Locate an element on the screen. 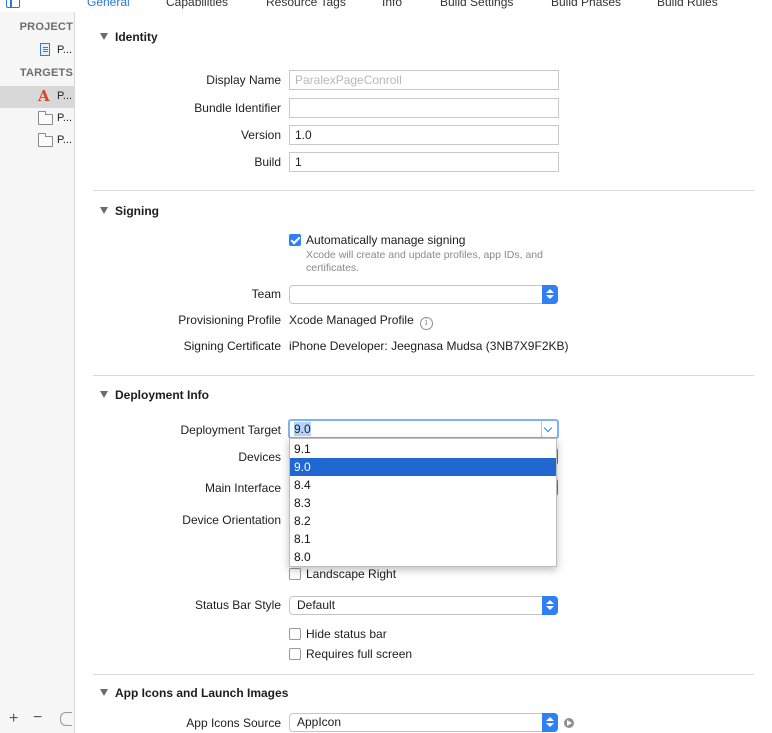 The height and width of the screenshot is (733, 772). display-name-label: Display Name is located at coordinates (243, 80).